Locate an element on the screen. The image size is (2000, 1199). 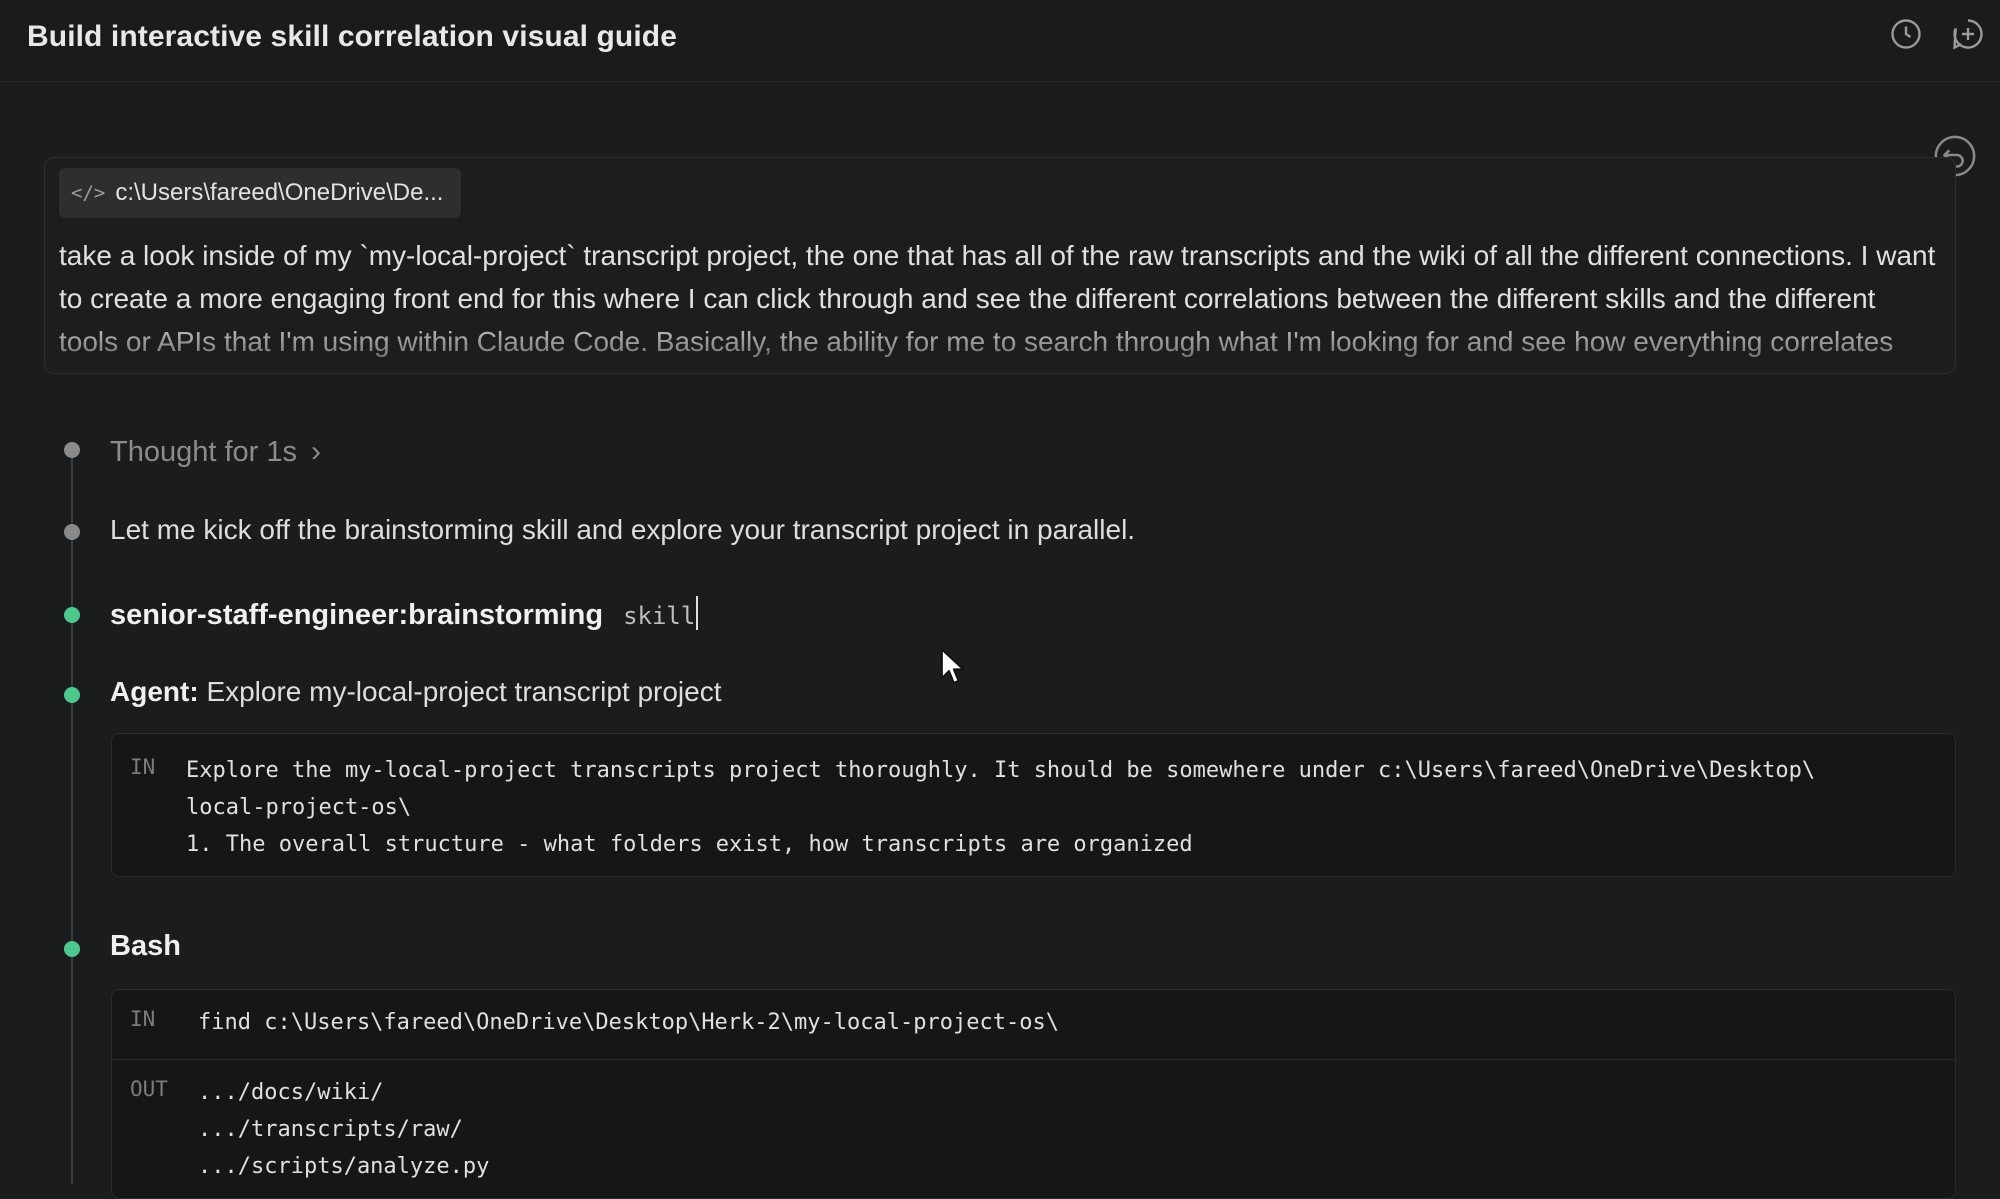
message-dot is located at coordinates (72, 532).